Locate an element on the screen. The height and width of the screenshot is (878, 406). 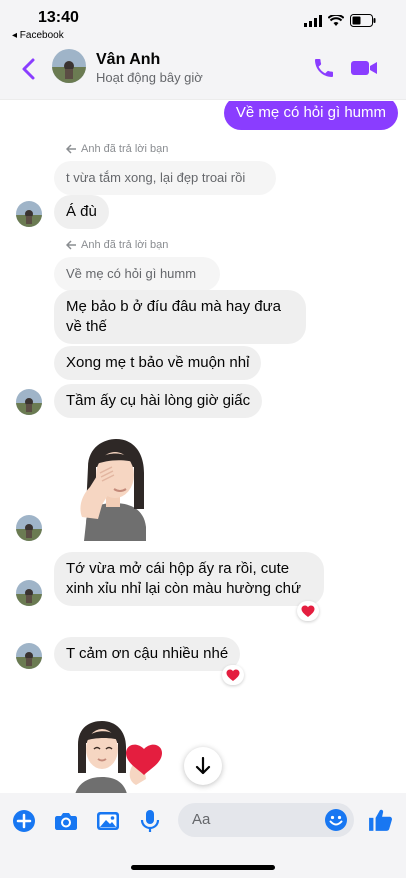
incoming-message: Mẹ bảo b ở đíu đâu mà hay đưa về thế is located at coordinates (180, 317).